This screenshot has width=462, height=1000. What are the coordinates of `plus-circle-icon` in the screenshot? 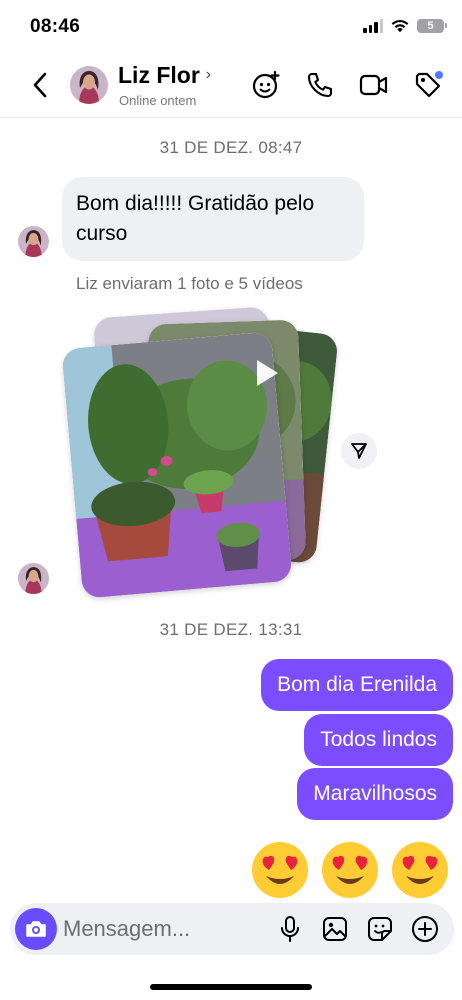 It's located at (425, 929).